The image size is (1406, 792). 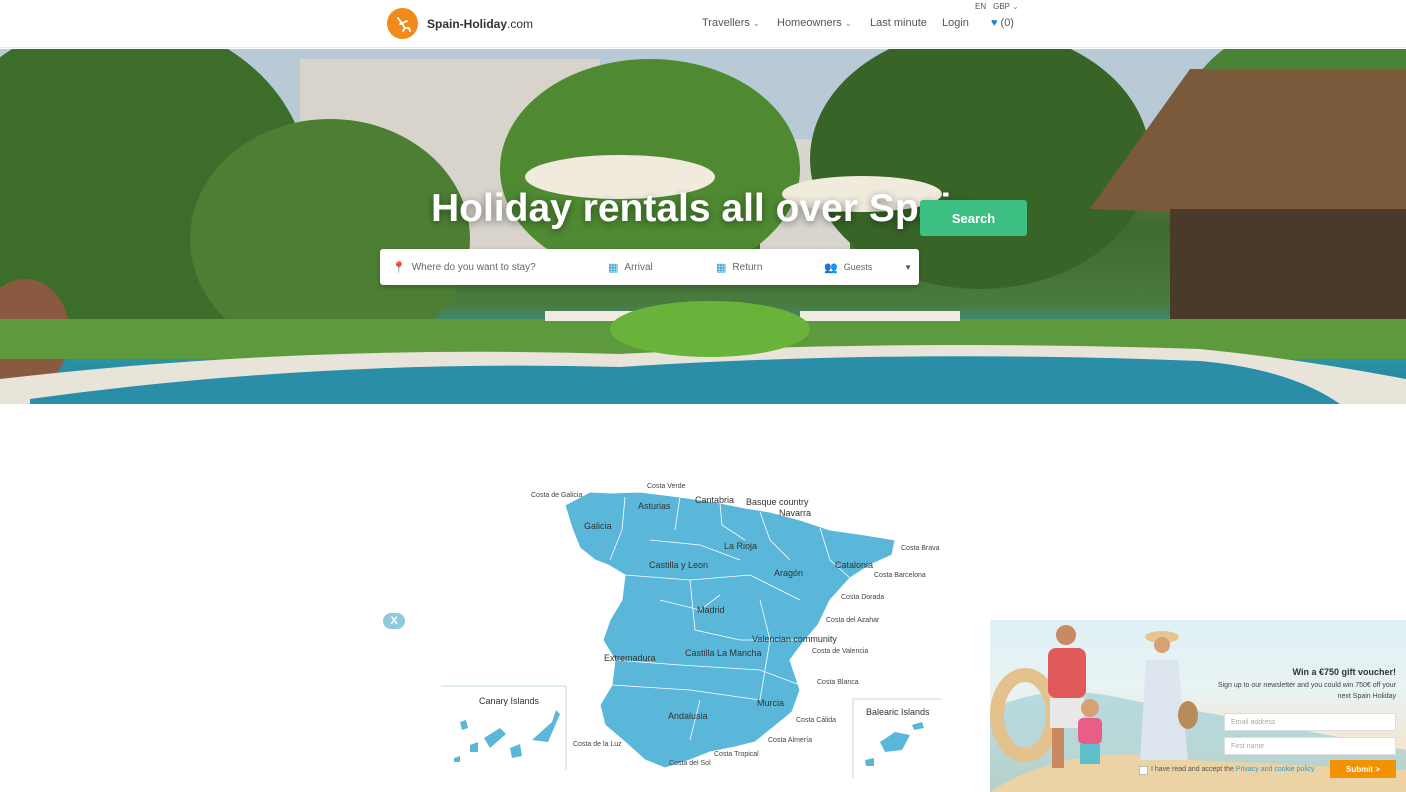 I want to click on privacy-checkbox, so click(x=1143, y=770).